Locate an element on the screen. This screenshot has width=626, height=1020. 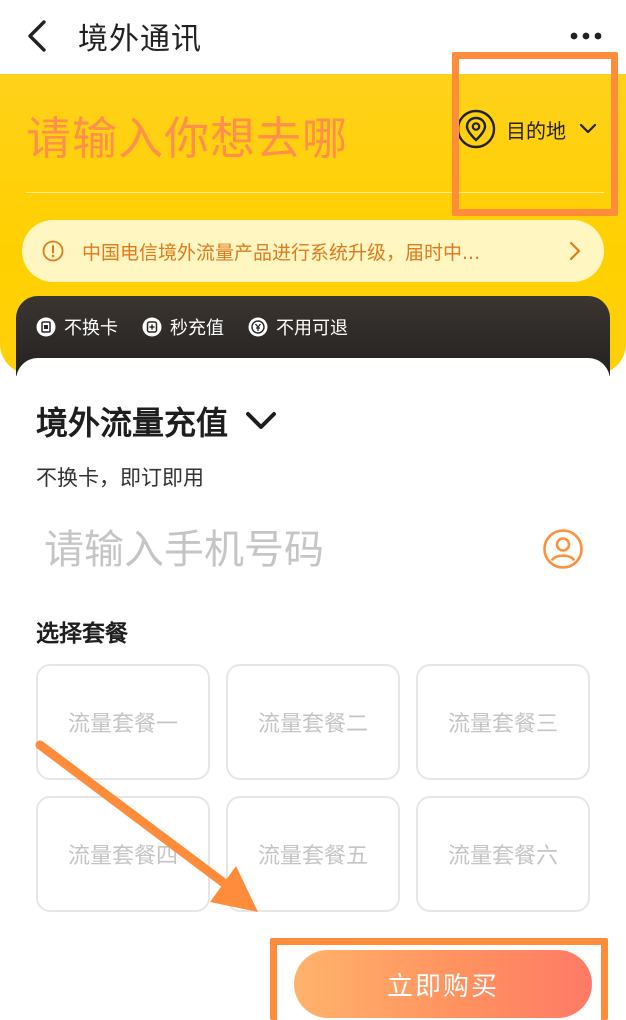
phone-number-input is located at coordinates (274, 550).